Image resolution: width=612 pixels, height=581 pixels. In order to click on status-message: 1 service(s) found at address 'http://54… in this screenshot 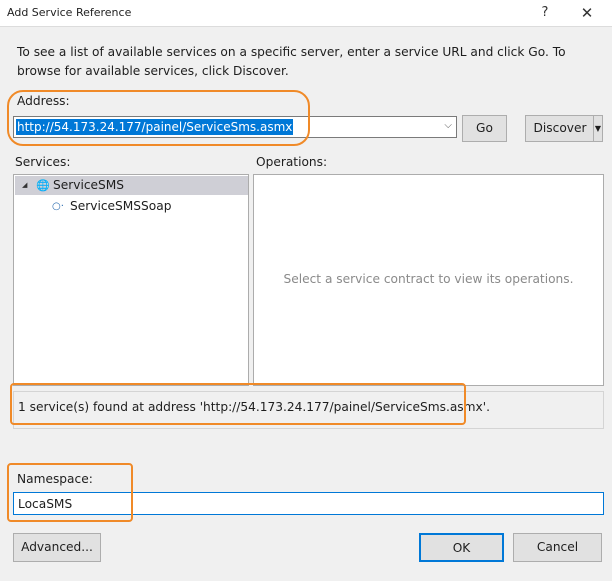, I will do `click(254, 407)`.